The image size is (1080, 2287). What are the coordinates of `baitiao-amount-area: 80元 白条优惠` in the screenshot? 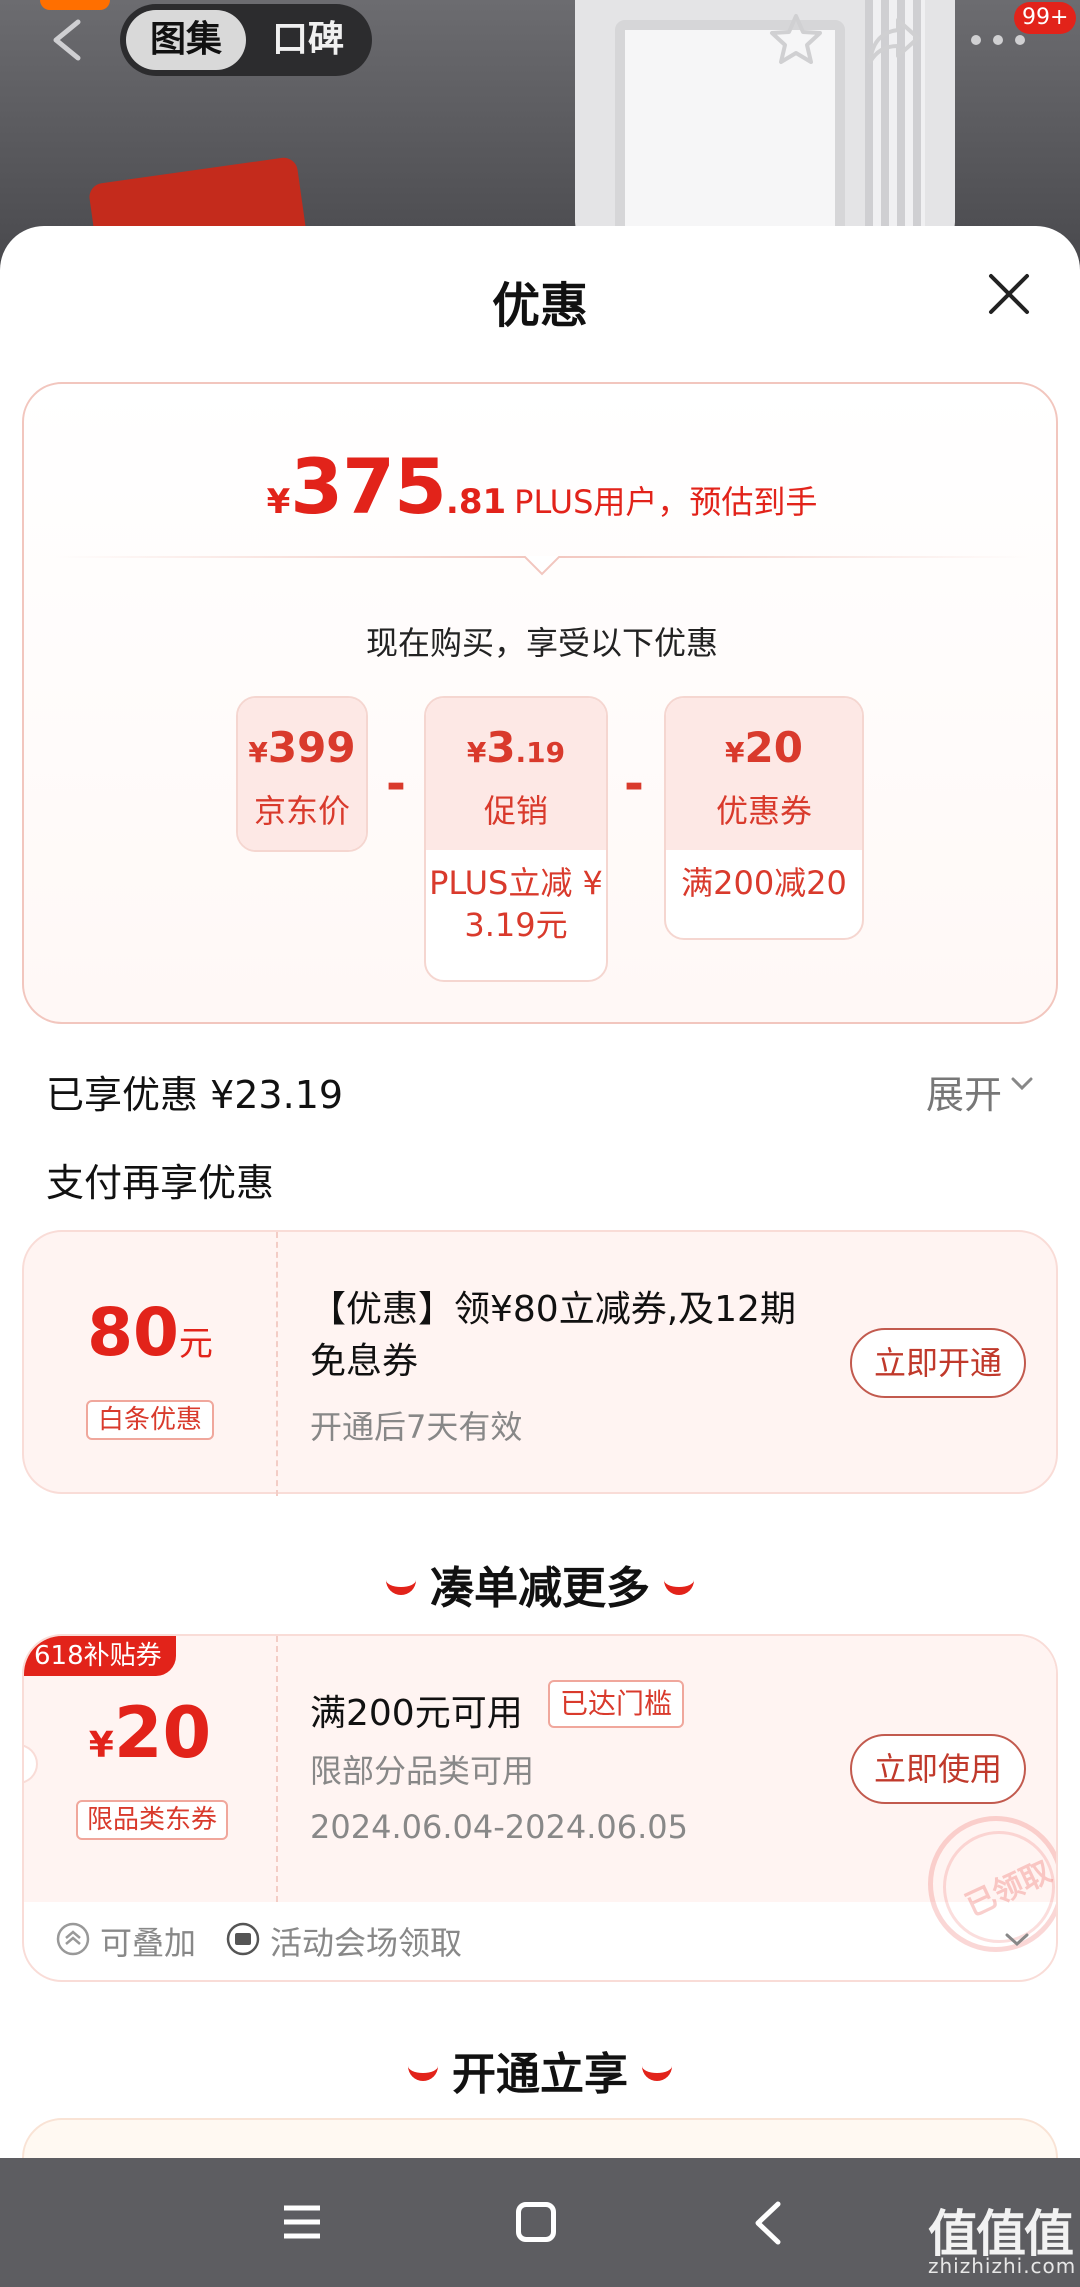 It's located at (150, 1364).